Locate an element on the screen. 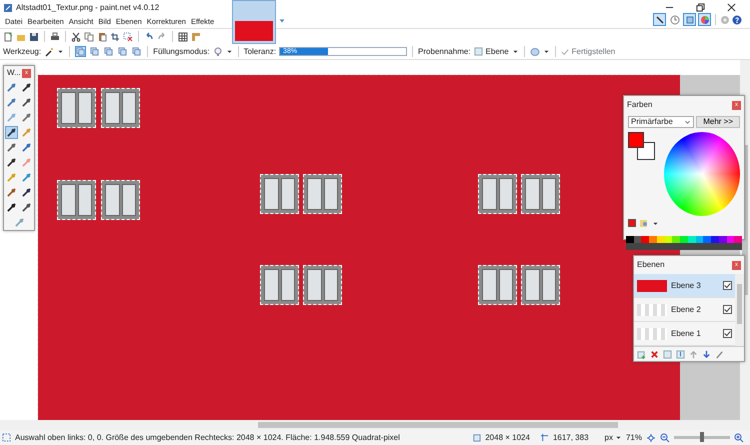 This screenshot has width=750, height=445. app-icon is located at coordinates (8, 7).